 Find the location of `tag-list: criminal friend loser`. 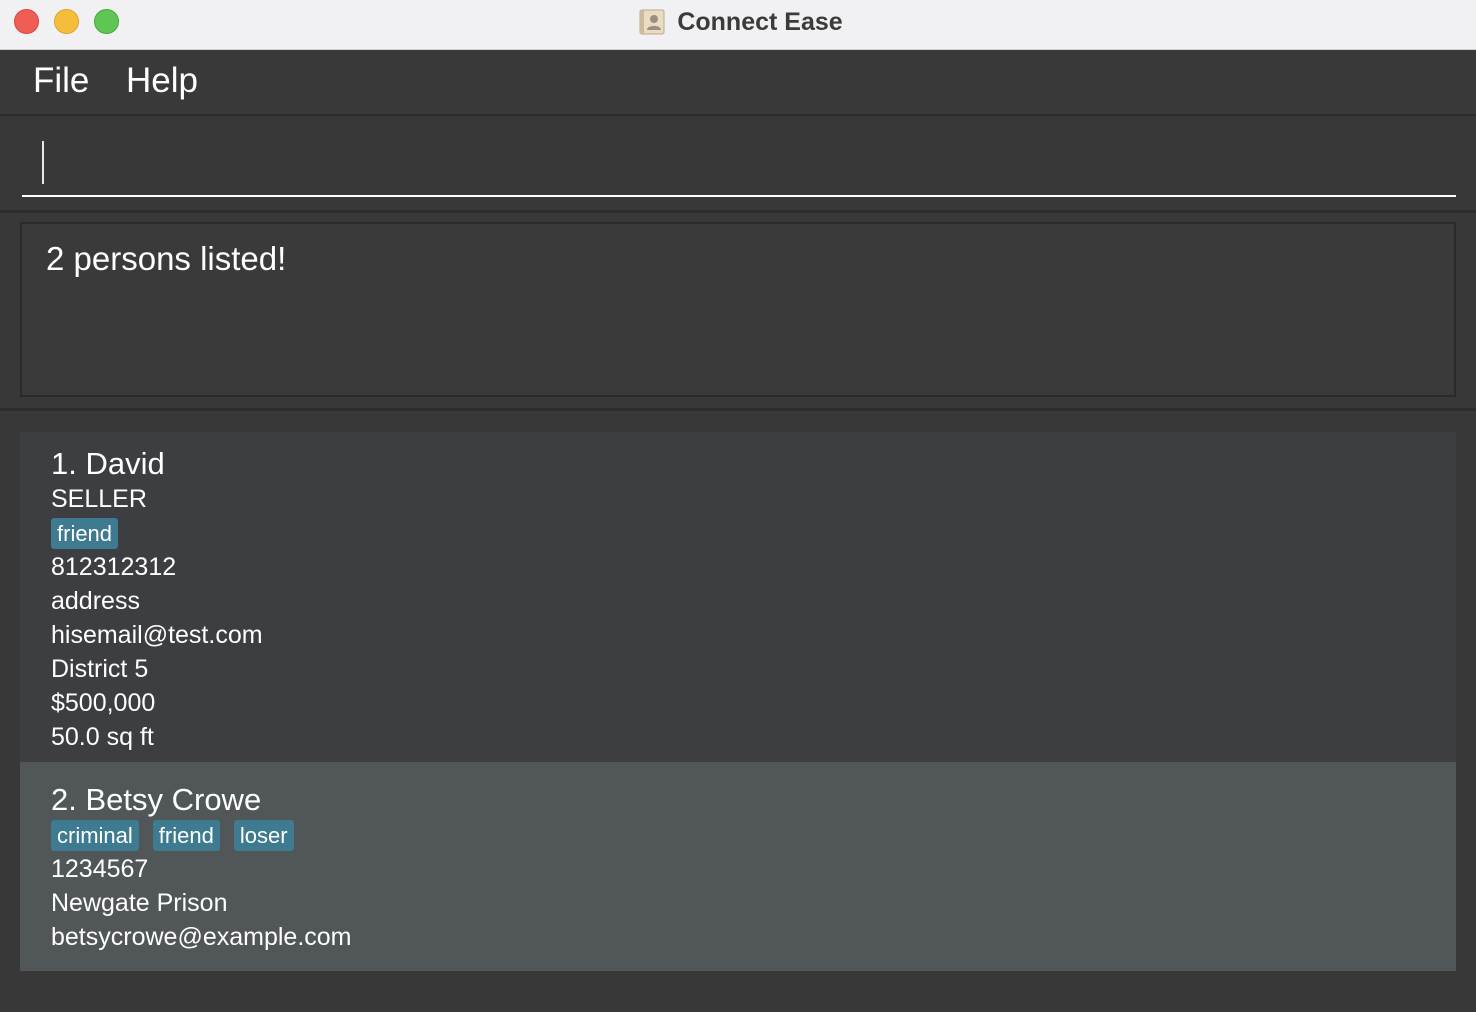

tag-list: criminal friend loser is located at coordinates (753, 835).